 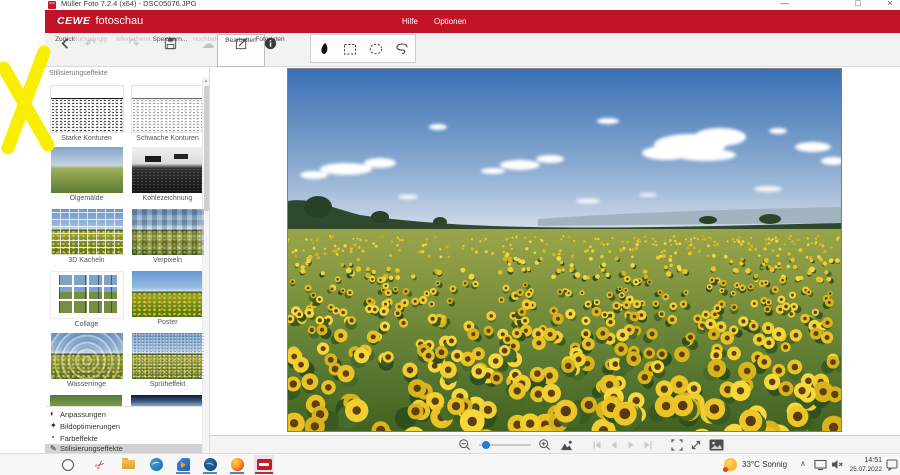 I want to click on category-farbeffekte: ◔ Farbeffekte, so click(x=123, y=438).